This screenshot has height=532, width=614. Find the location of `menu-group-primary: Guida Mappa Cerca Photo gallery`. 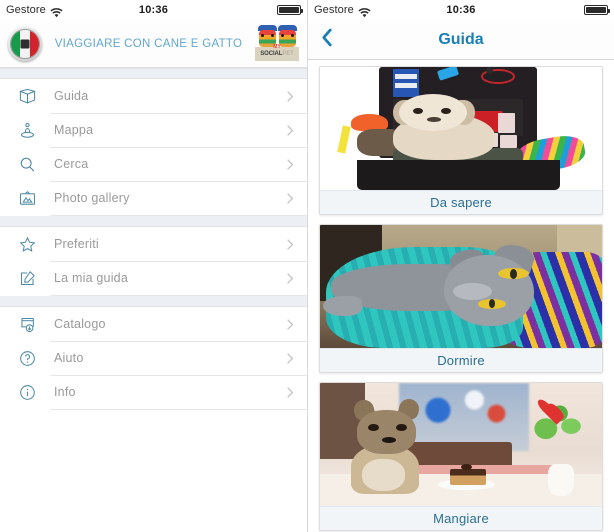

menu-group-primary: Guida Mappa Cerca Photo gallery is located at coordinates (153, 147).